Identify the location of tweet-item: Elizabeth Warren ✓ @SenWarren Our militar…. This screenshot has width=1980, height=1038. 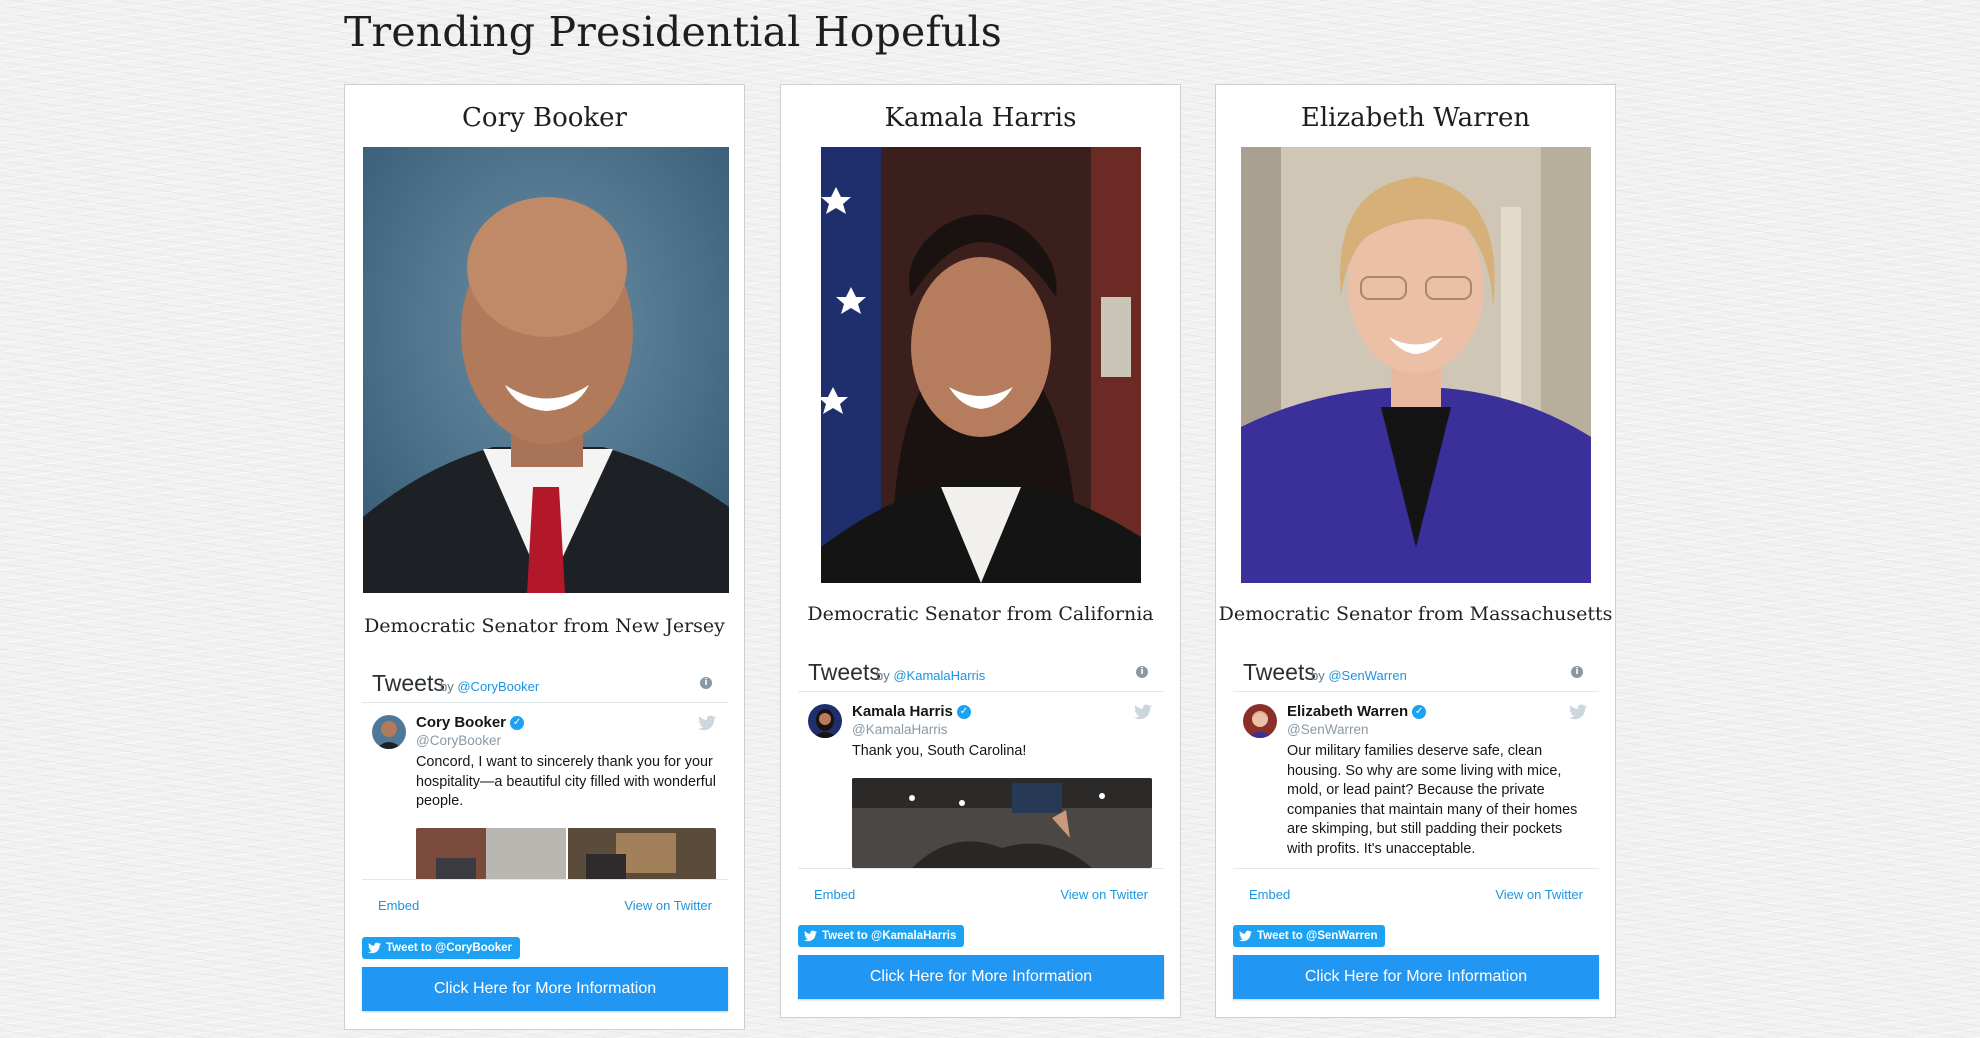
(1416, 780).